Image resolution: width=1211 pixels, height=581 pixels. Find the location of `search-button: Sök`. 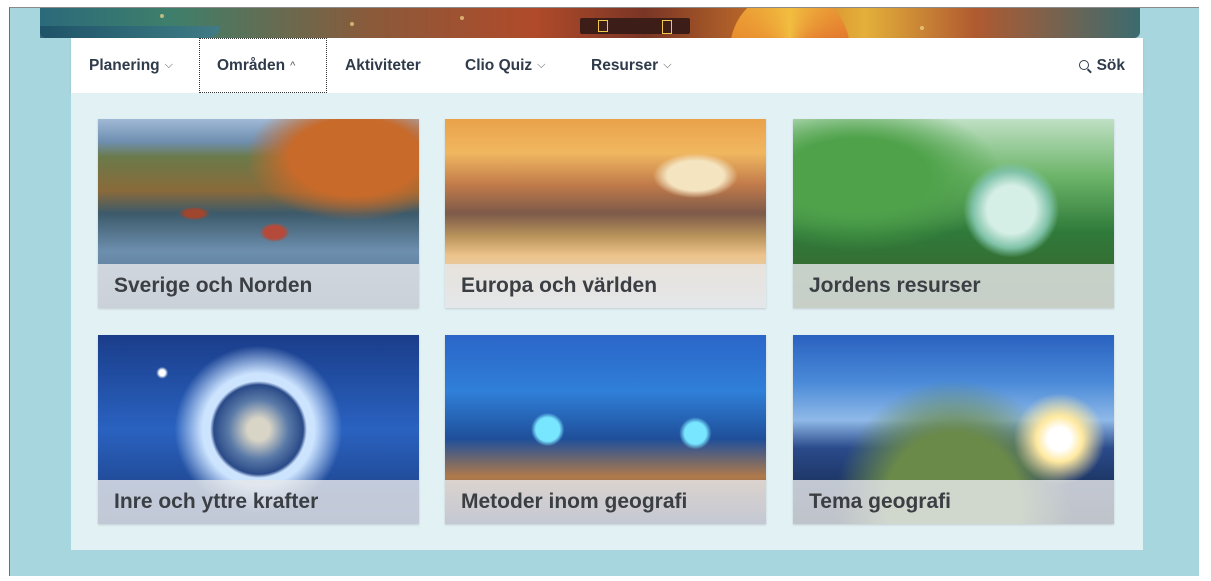

search-button: Sök is located at coordinates (1101, 65).